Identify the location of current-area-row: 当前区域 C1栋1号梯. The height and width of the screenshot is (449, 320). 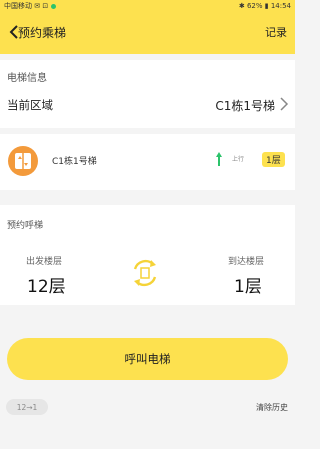
(147, 105).